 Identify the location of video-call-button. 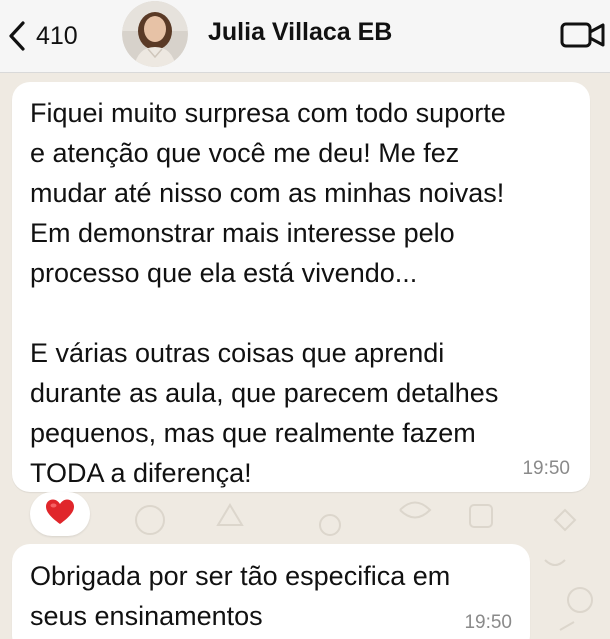
(583, 37).